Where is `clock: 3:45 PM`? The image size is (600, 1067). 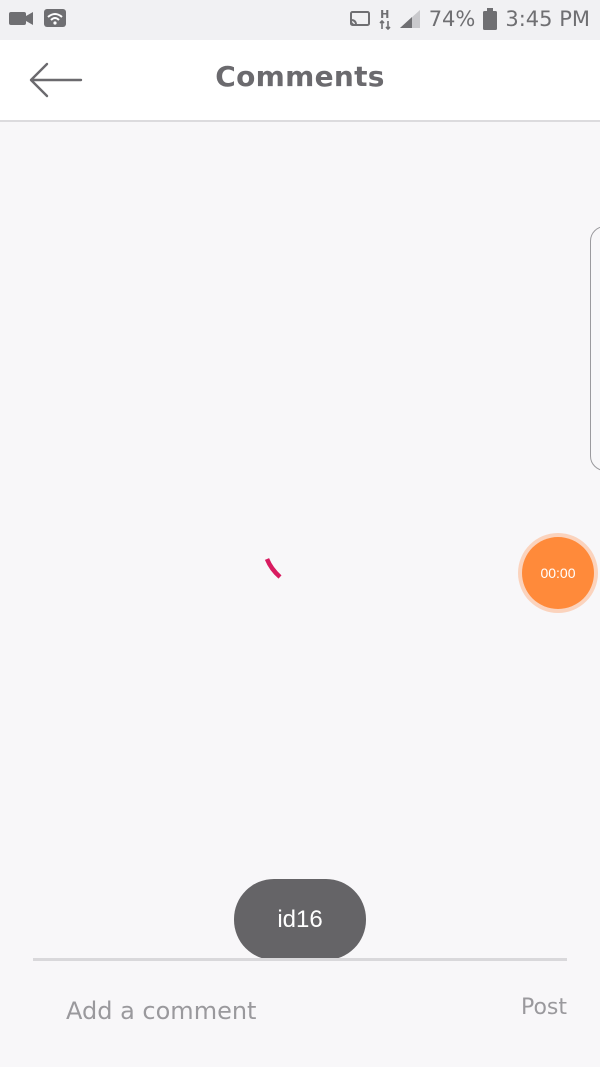
clock: 3:45 PM is located at coordinates (547, 19).